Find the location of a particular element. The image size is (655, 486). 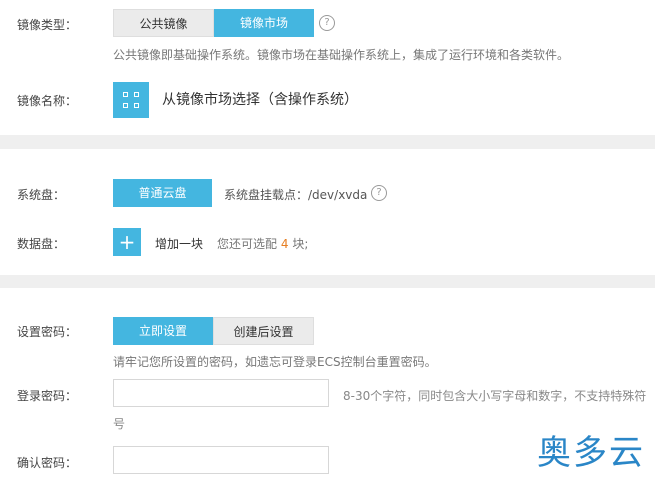

system-disk-mount-point: 系统盘挂载点：/dev/xvda is located at coordinates (296, 195).